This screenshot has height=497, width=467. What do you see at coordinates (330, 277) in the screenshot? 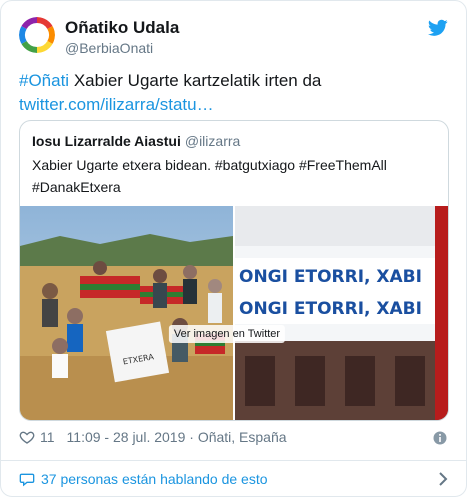
I see `banner-line-1: ONGI ETORRI, XABI` at bounding box center [330, 277].